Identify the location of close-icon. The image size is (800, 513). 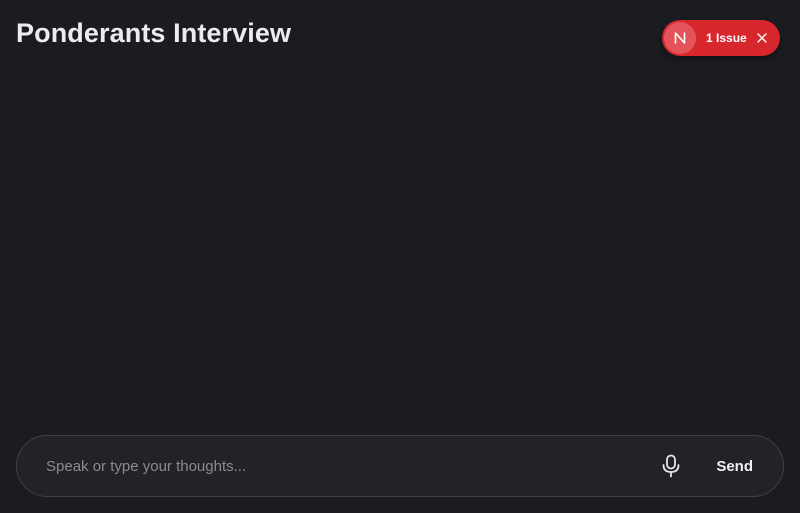
(762, 38).